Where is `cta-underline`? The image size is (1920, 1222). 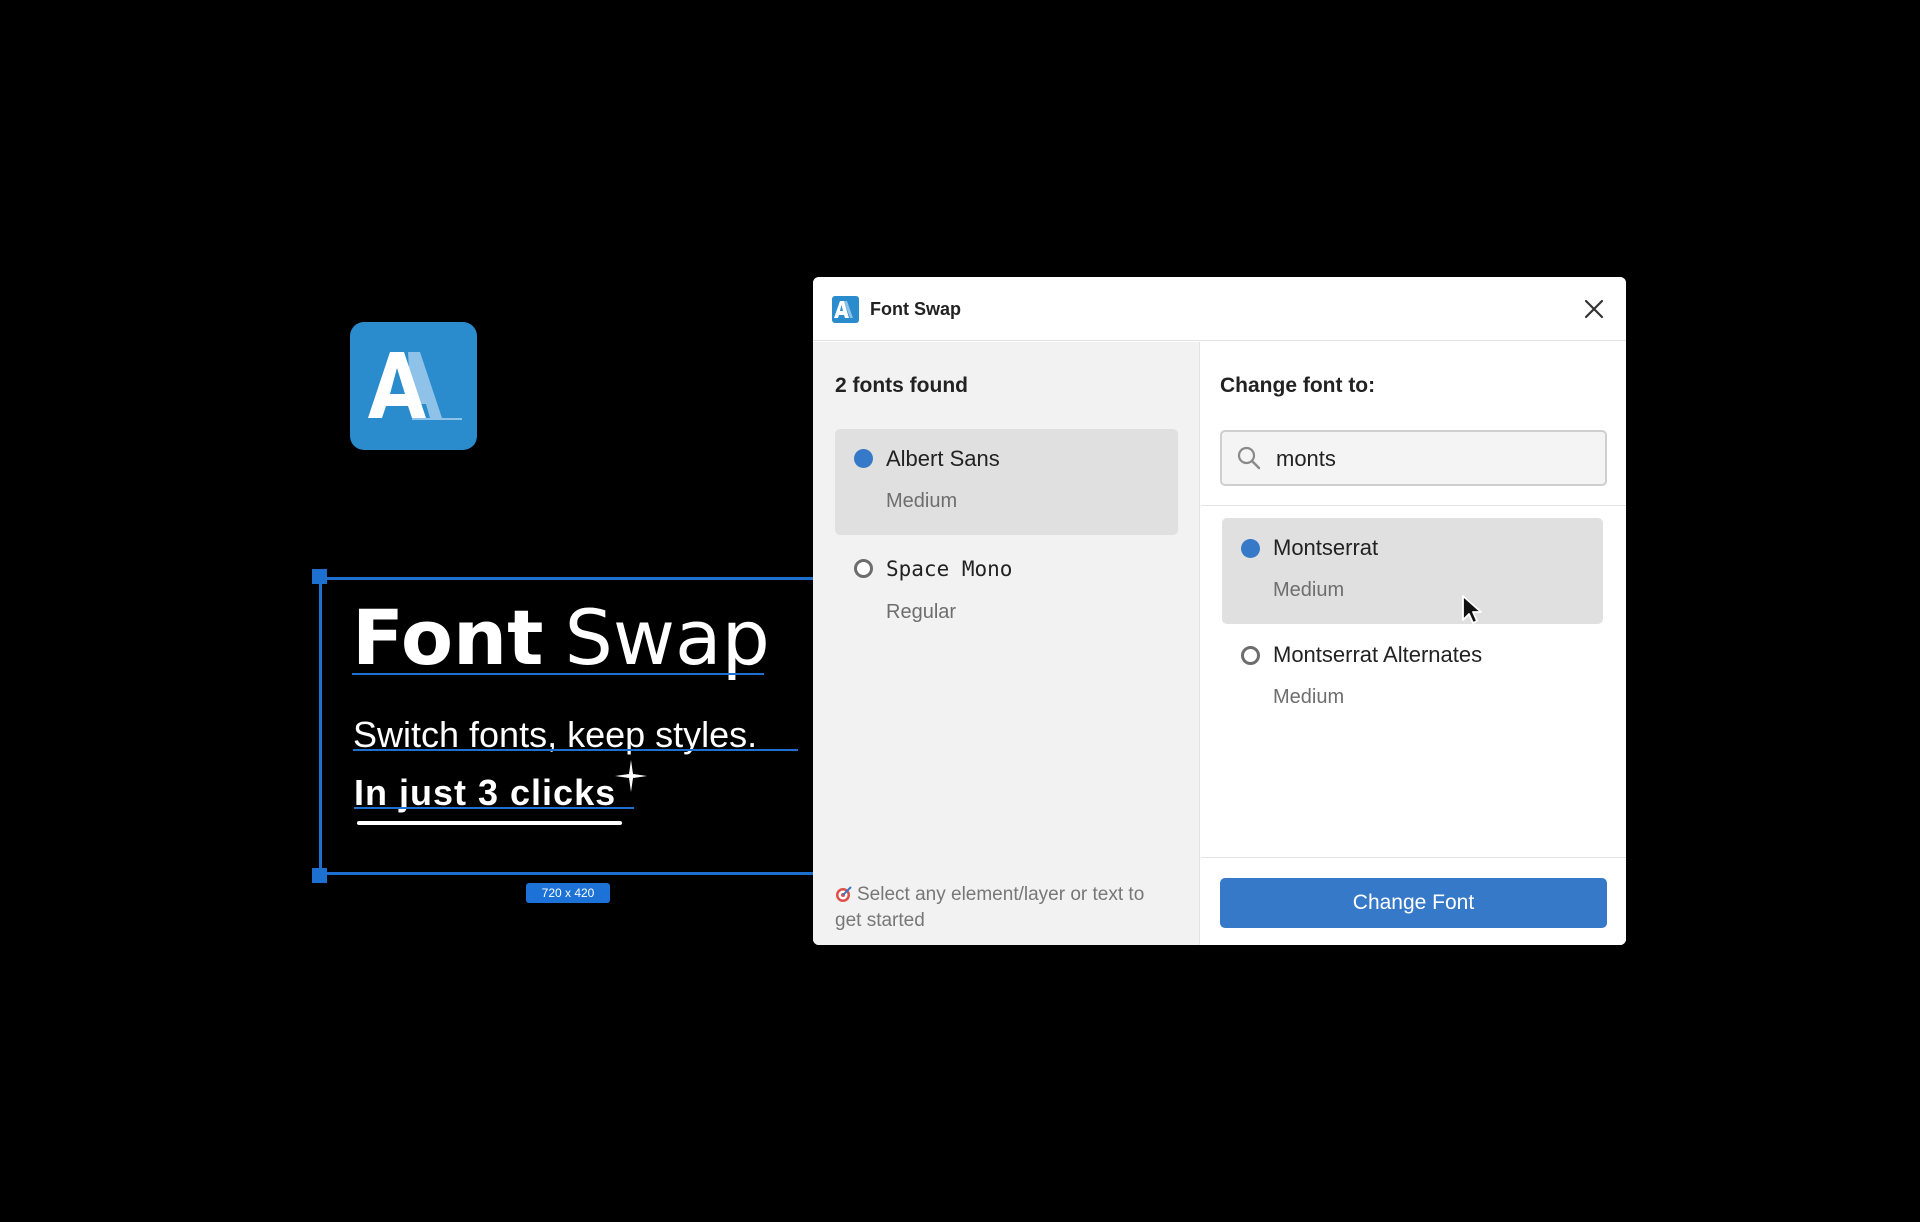 cta-underline is located at coordinates (489, 823).